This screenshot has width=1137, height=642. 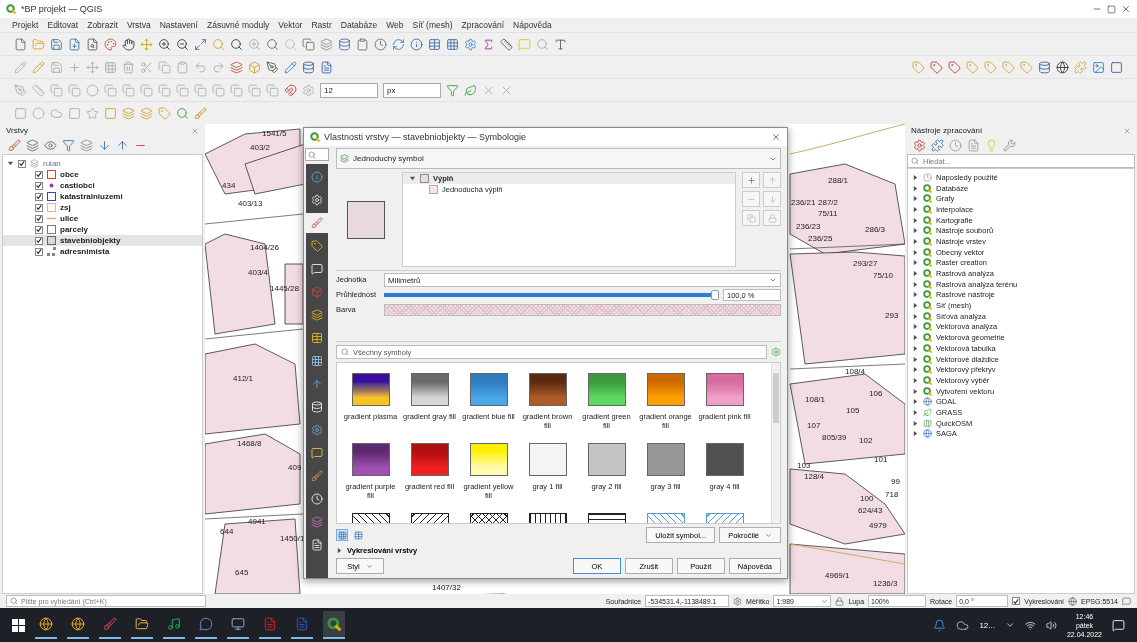 What do you see at coordinates (258, 272) in the screenshot?
I see `parcel-number: 403/4` at bounding box center [258, 272].